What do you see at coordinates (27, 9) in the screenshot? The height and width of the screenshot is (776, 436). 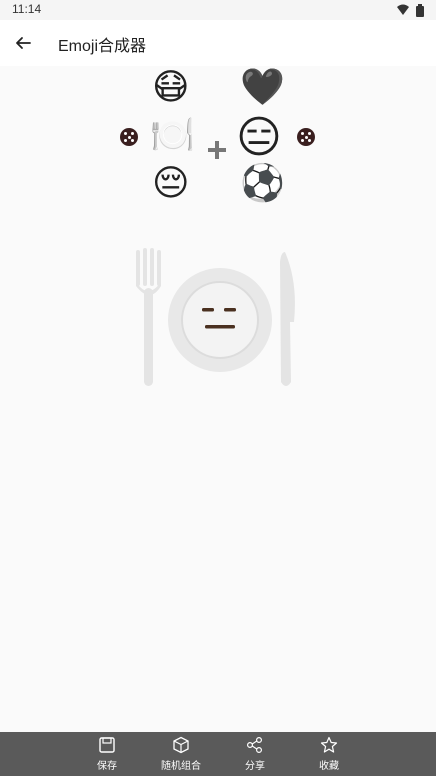 I see `status-time: 11:14` at bounding box center [27, 9].